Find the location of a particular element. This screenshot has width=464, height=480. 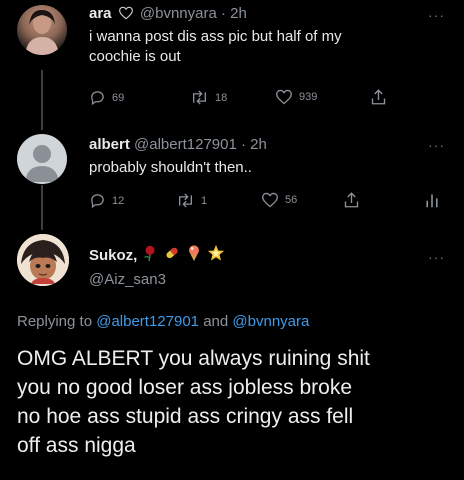

tweet-text-line: coochie is out is located at coordinates (135, 56).